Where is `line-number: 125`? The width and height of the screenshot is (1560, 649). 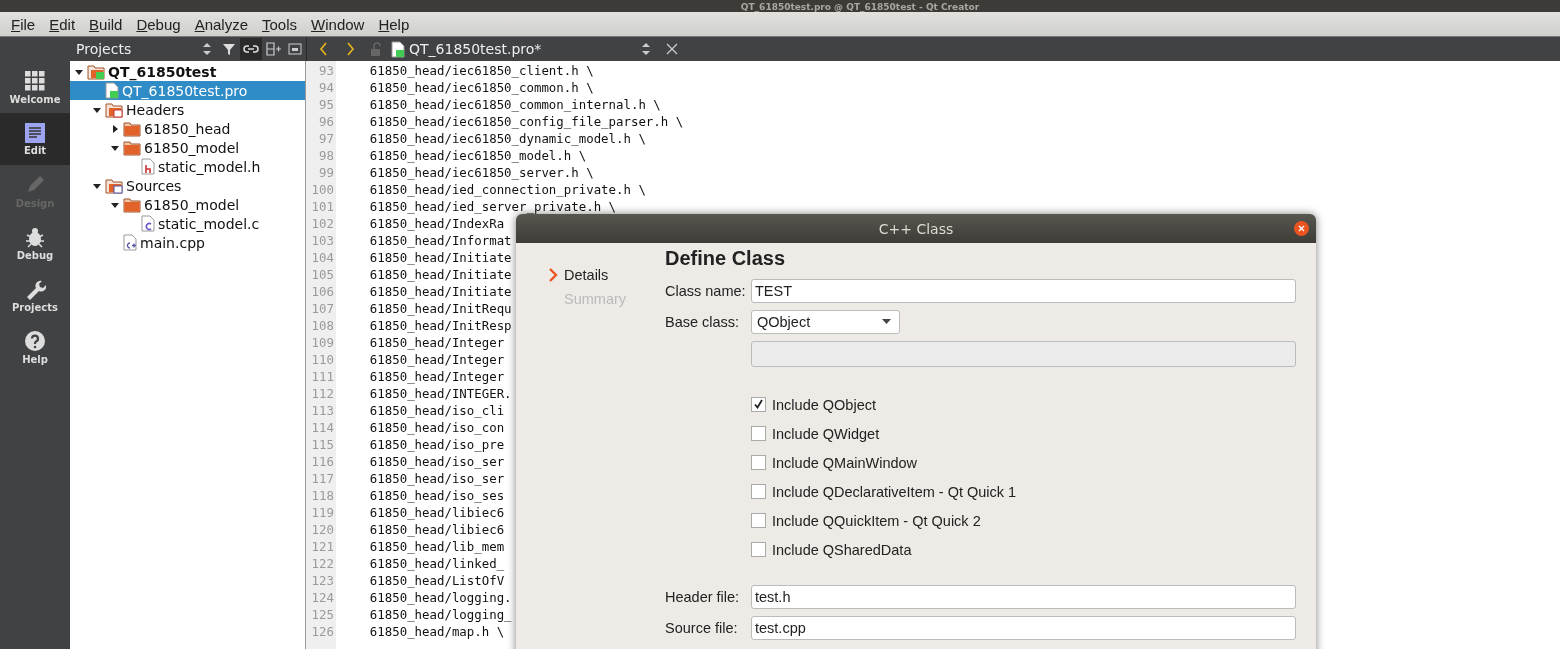 line-number: 125 is located at coordinates (322, 614).